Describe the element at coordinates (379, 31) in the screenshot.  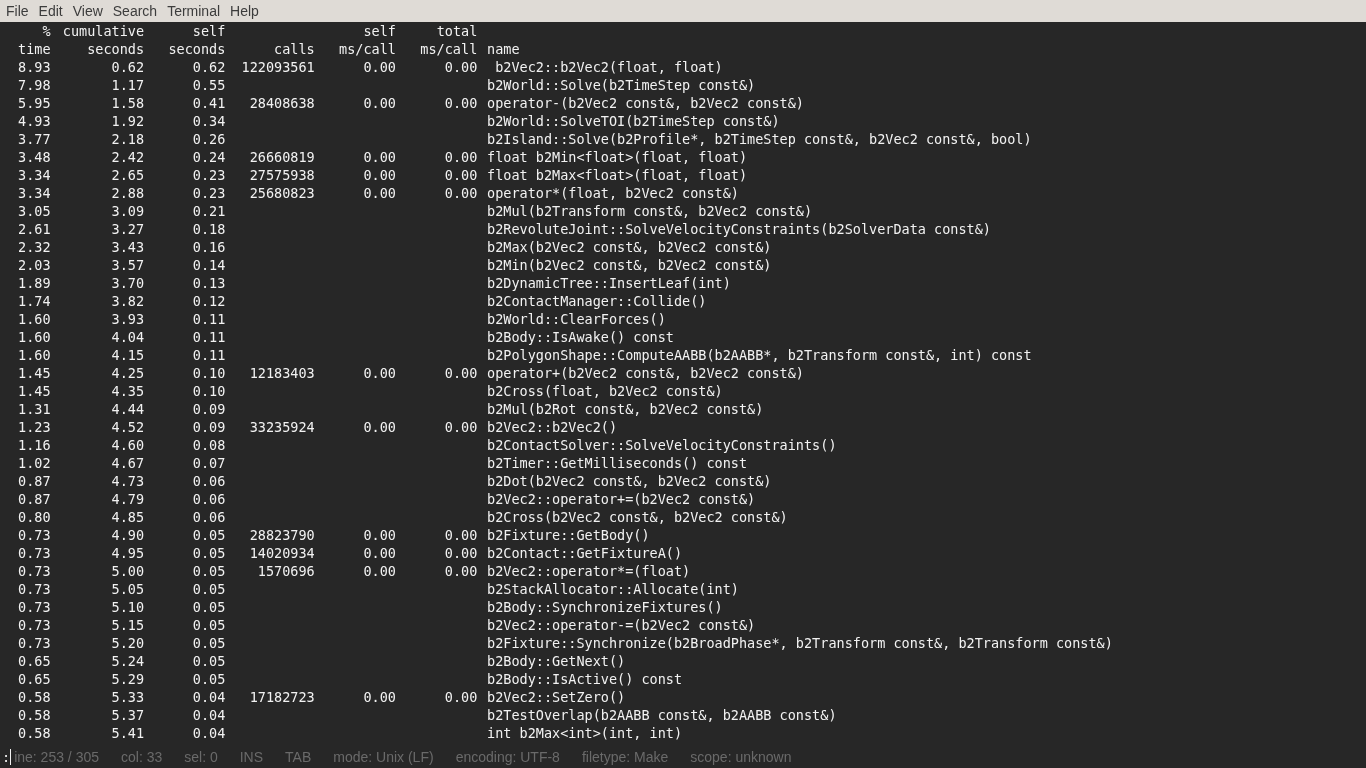
I see `column-header: self` at that location.